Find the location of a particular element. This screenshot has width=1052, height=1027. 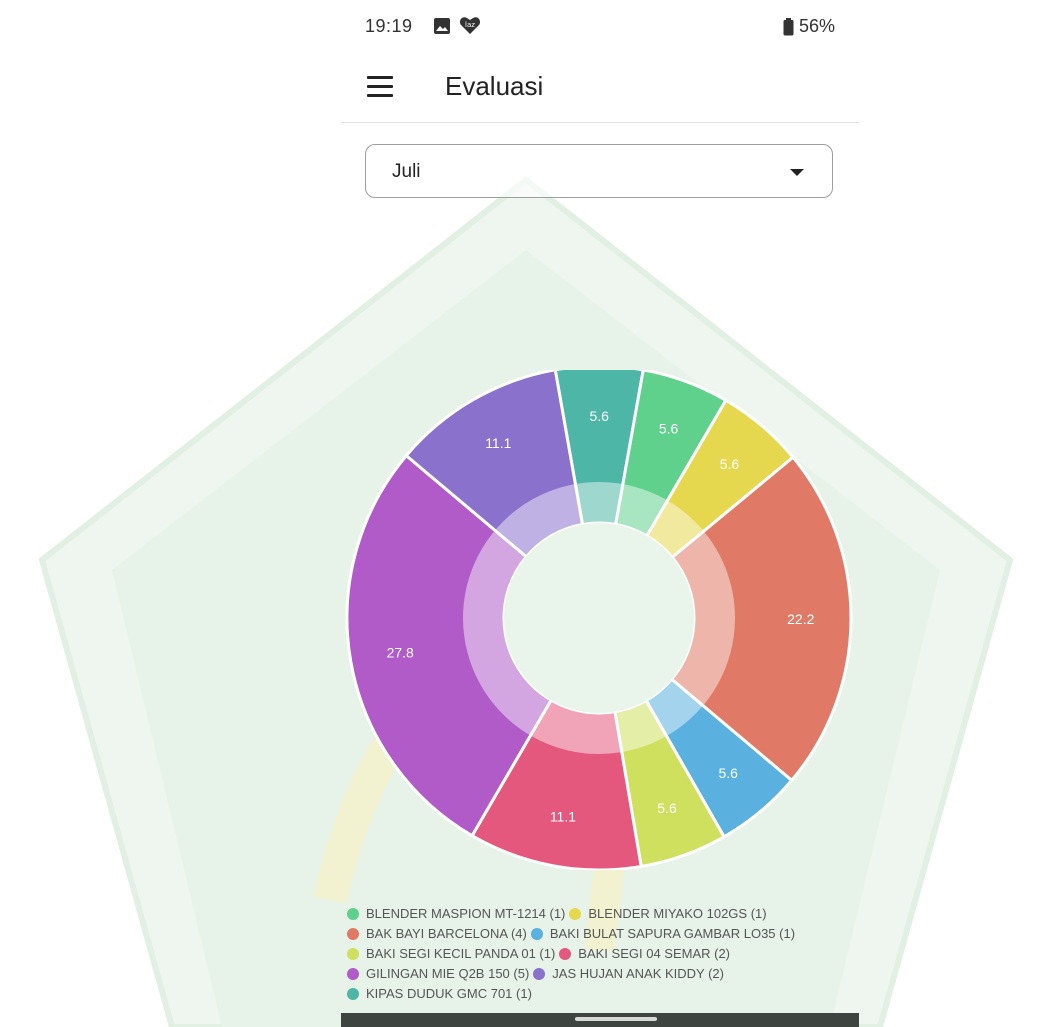

page-title: Evaluasi is located at coordinates (494, 86).